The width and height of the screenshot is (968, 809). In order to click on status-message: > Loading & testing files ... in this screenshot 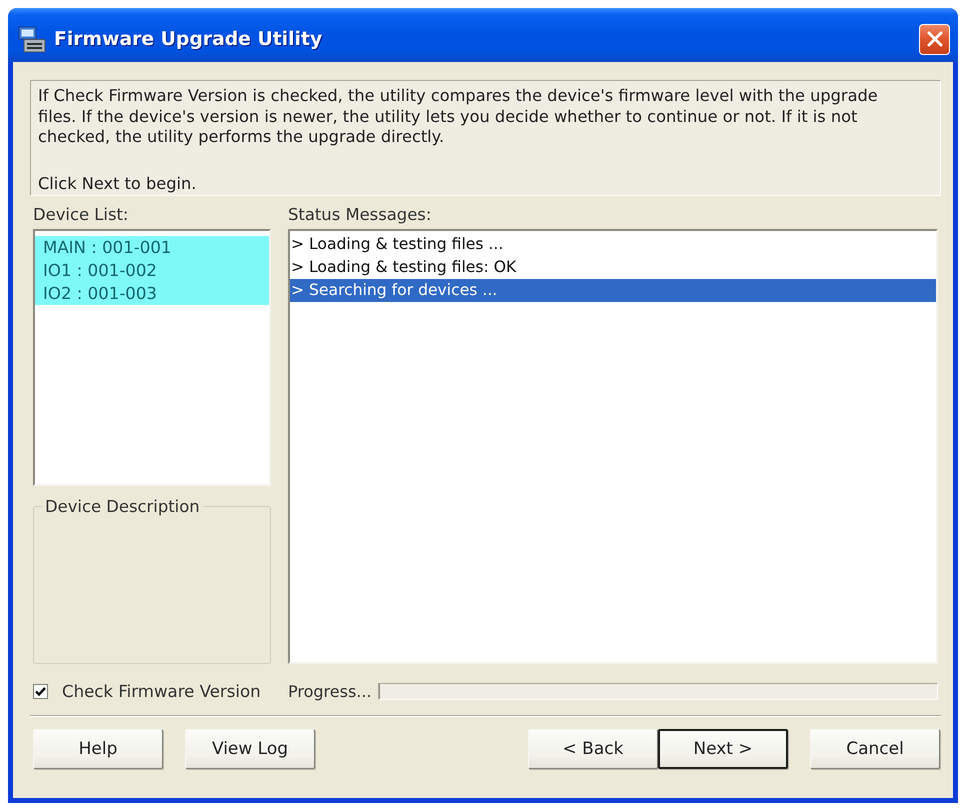, I will do `click(613, 244)`.